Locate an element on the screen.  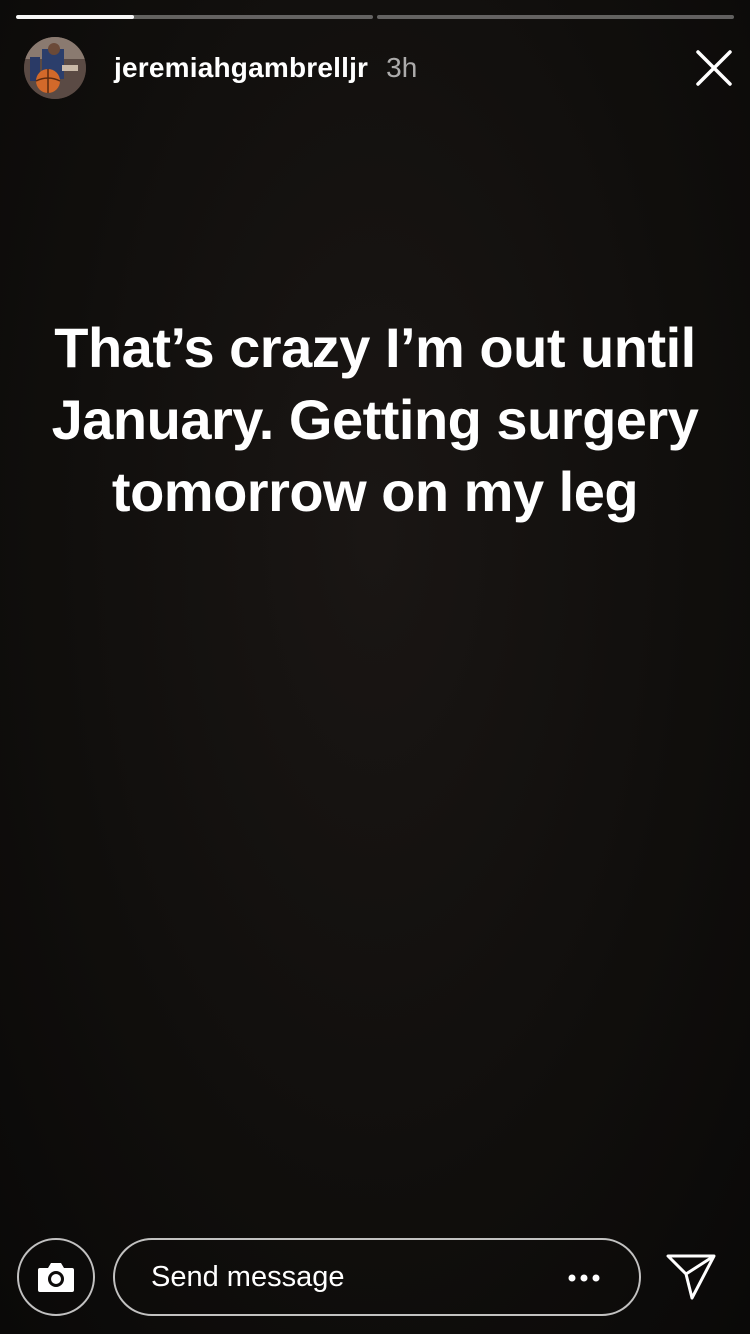
close-button is located at coordinates (714, 68).